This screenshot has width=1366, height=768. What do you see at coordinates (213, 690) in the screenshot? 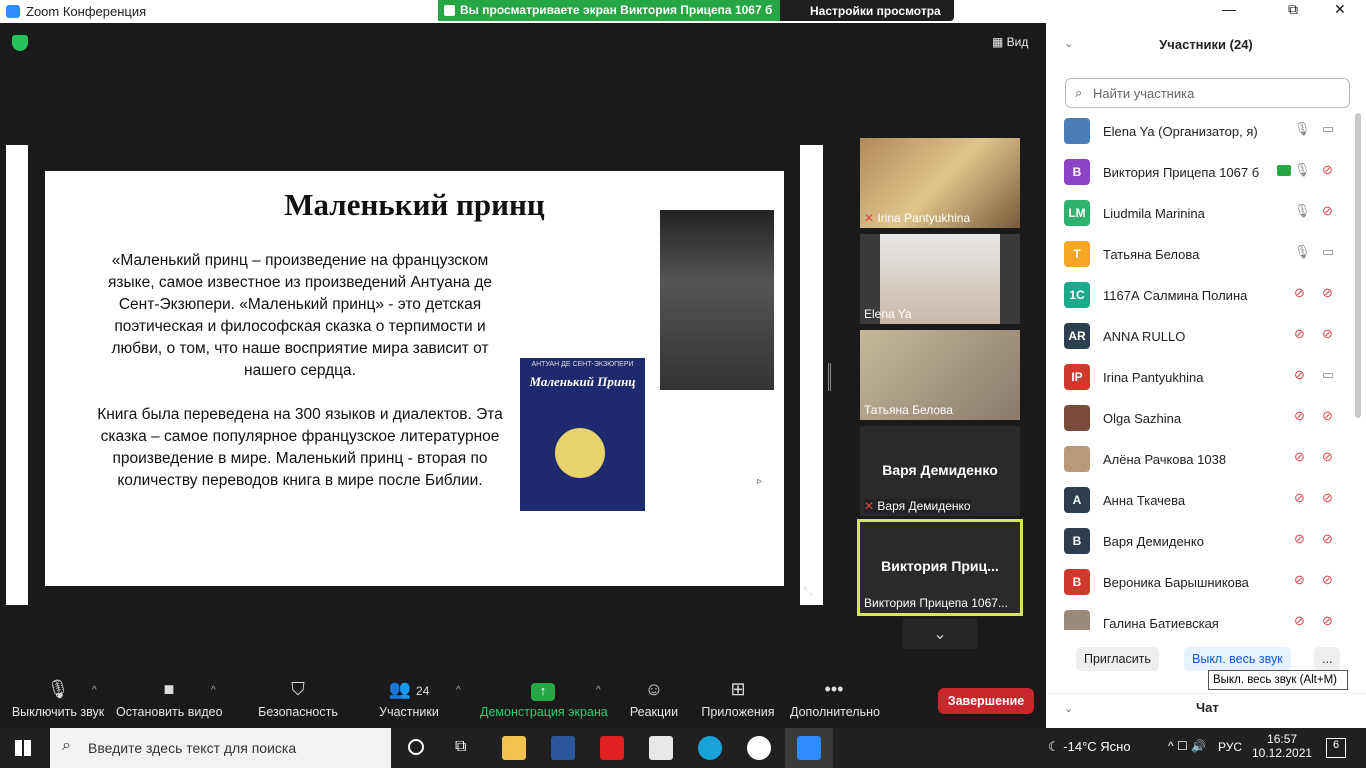
I see `video-options-chevron-icon: ^` at bounding box center [213, 690].